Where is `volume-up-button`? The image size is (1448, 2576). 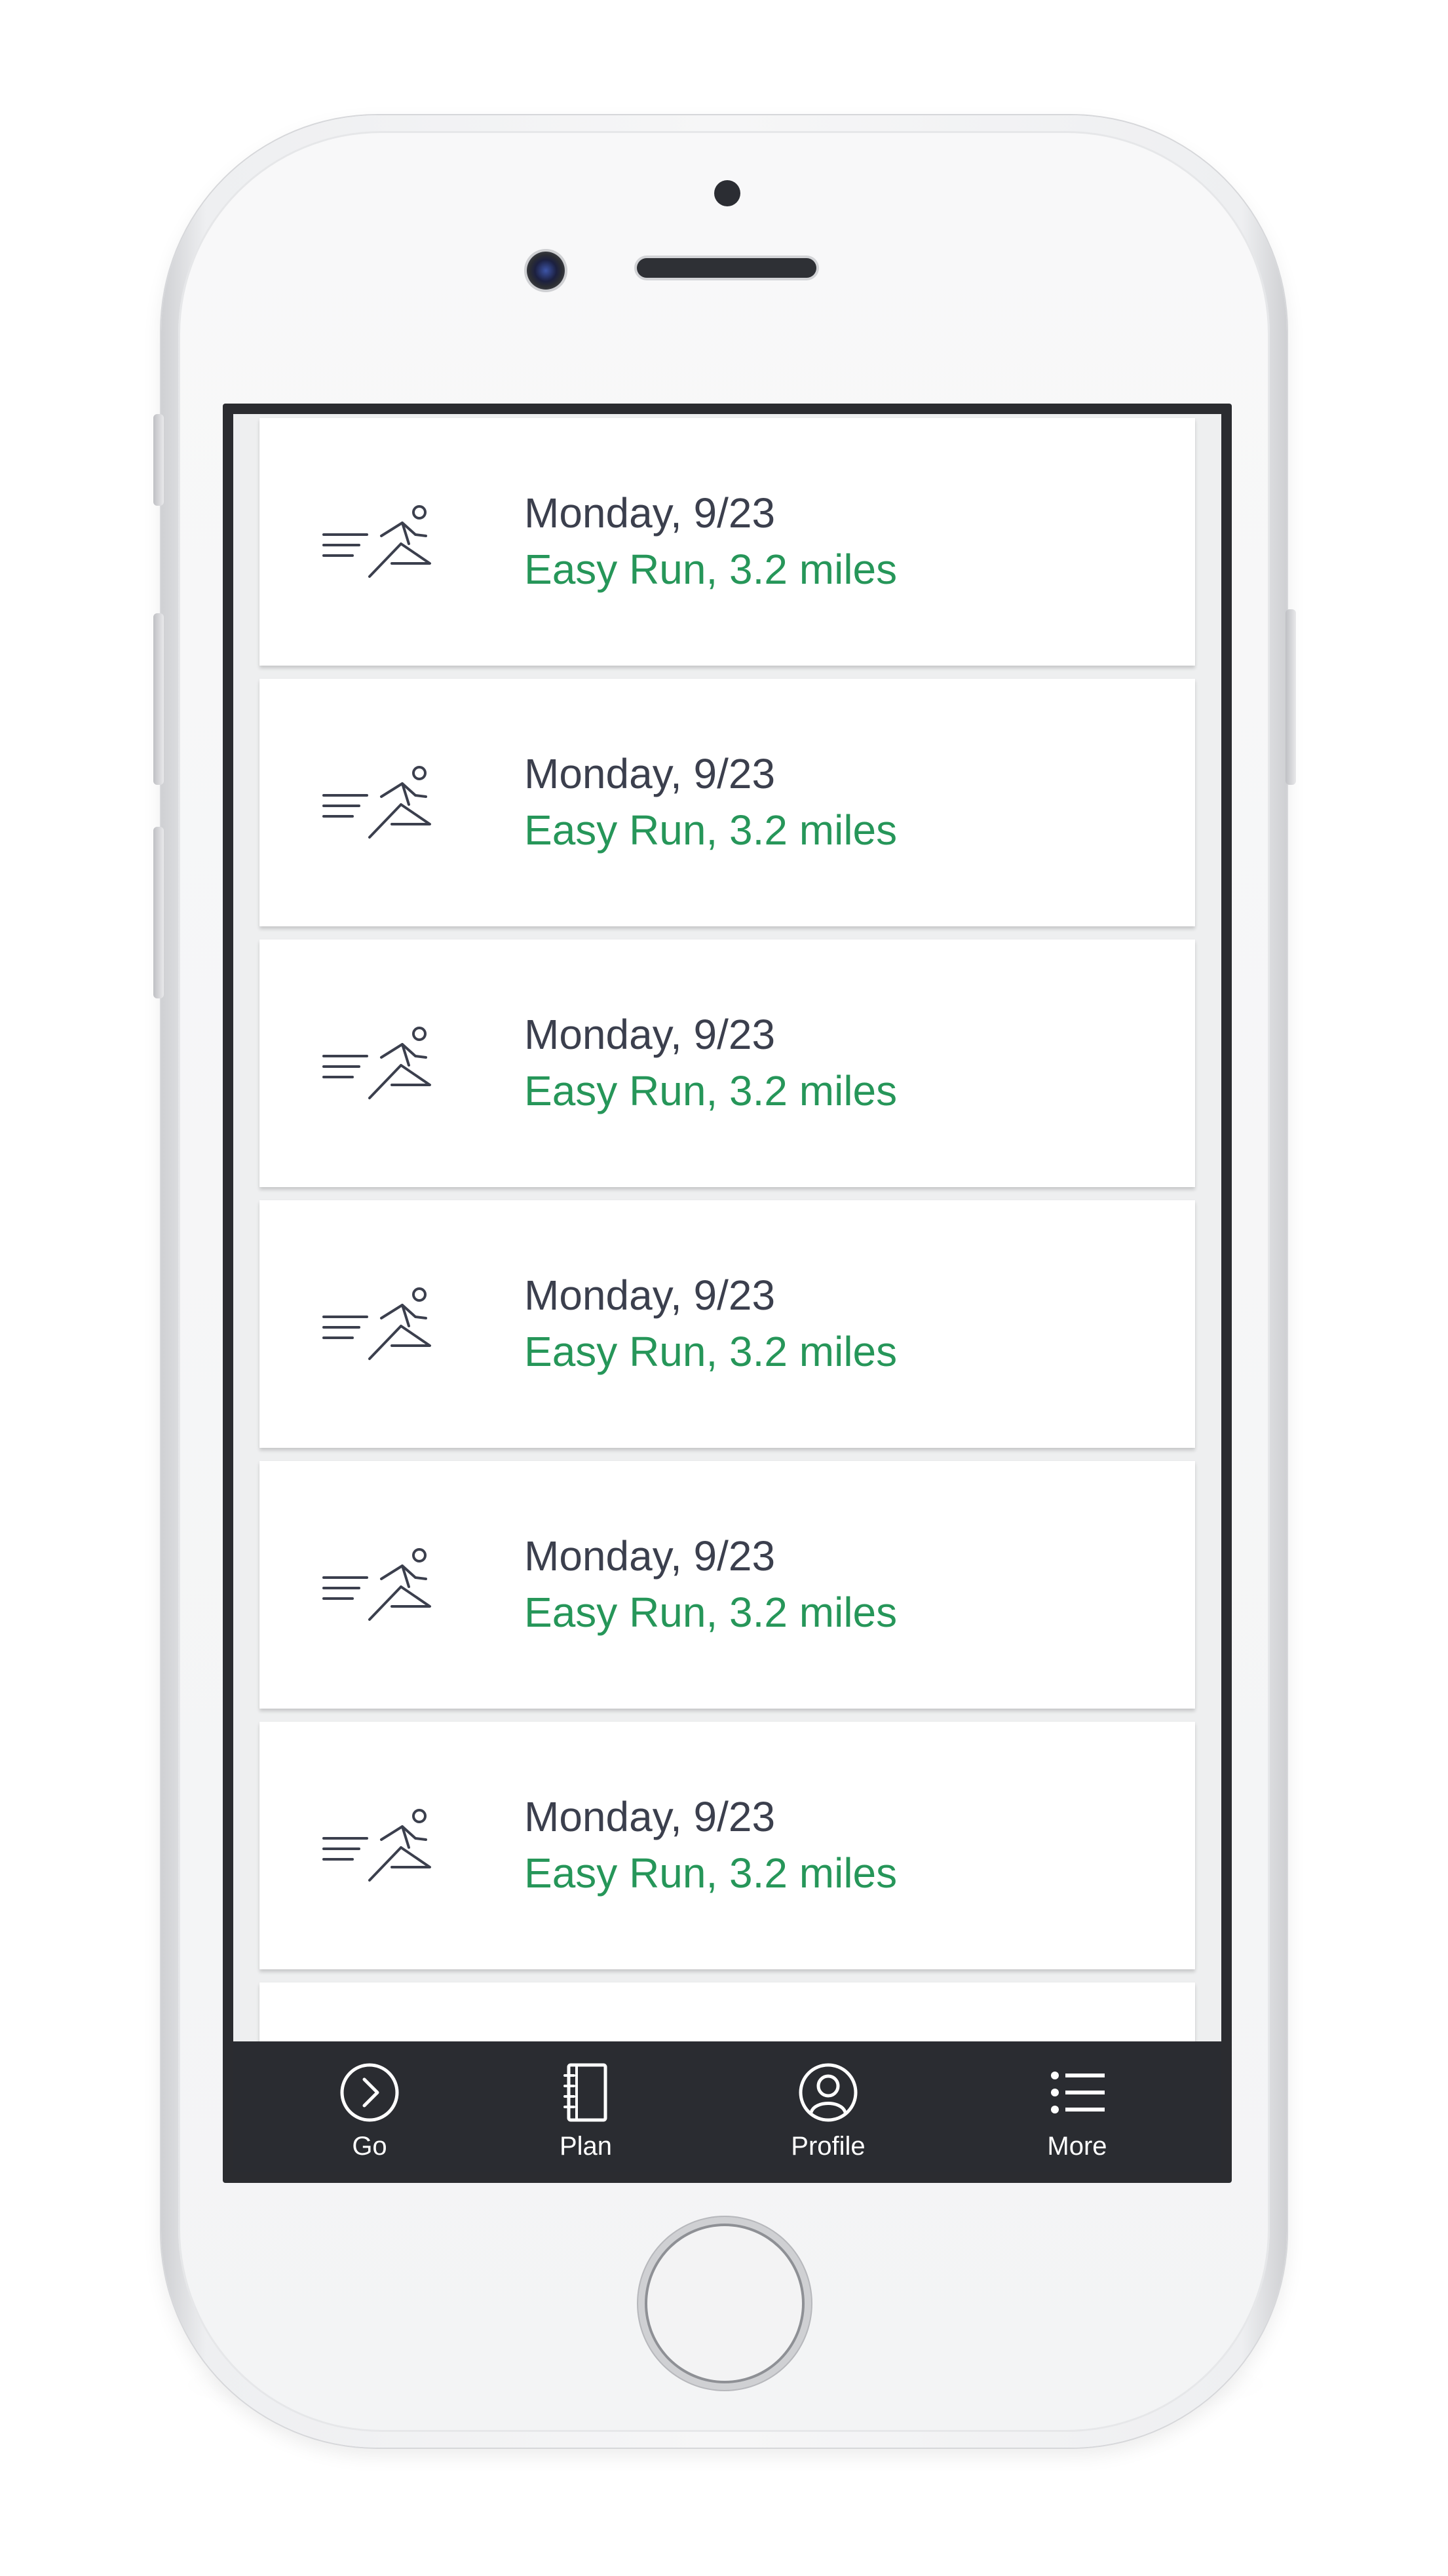
volume-up-button is located at coordinates (158, 699).